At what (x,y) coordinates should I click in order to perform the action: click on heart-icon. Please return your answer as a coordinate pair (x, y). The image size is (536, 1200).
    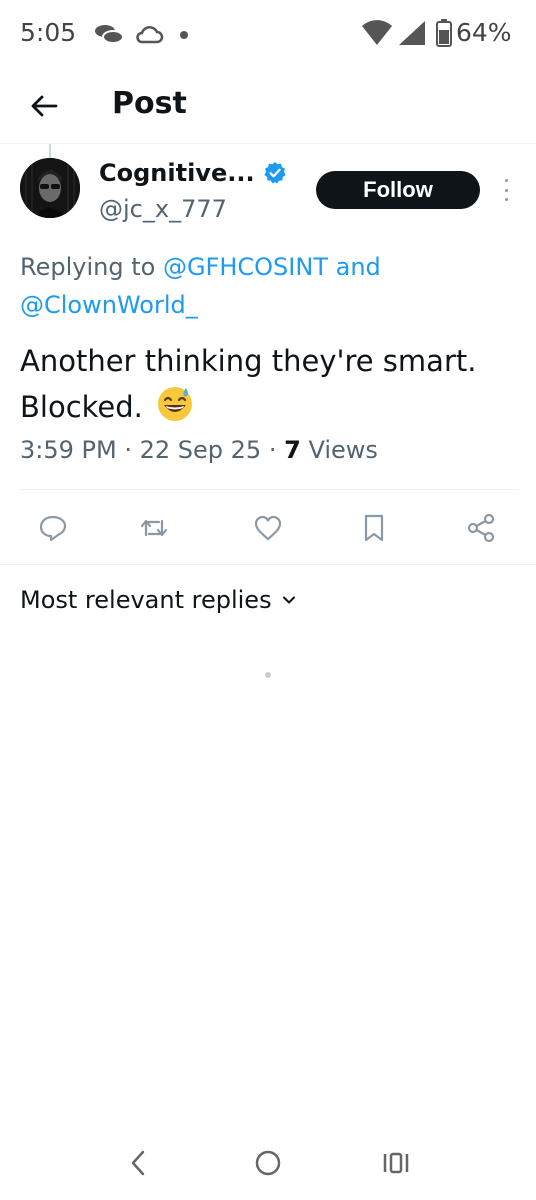
    Looking at the image, I should click on (268, 528).